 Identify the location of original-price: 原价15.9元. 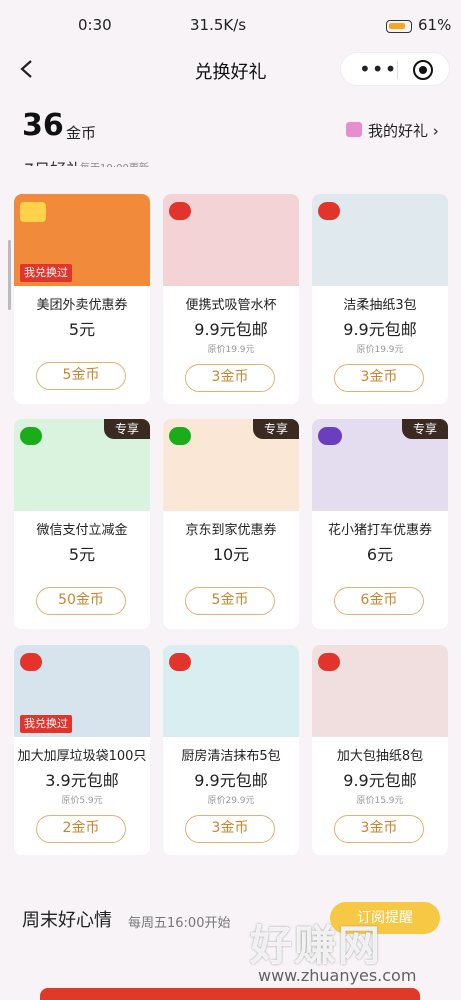
(380, 801).